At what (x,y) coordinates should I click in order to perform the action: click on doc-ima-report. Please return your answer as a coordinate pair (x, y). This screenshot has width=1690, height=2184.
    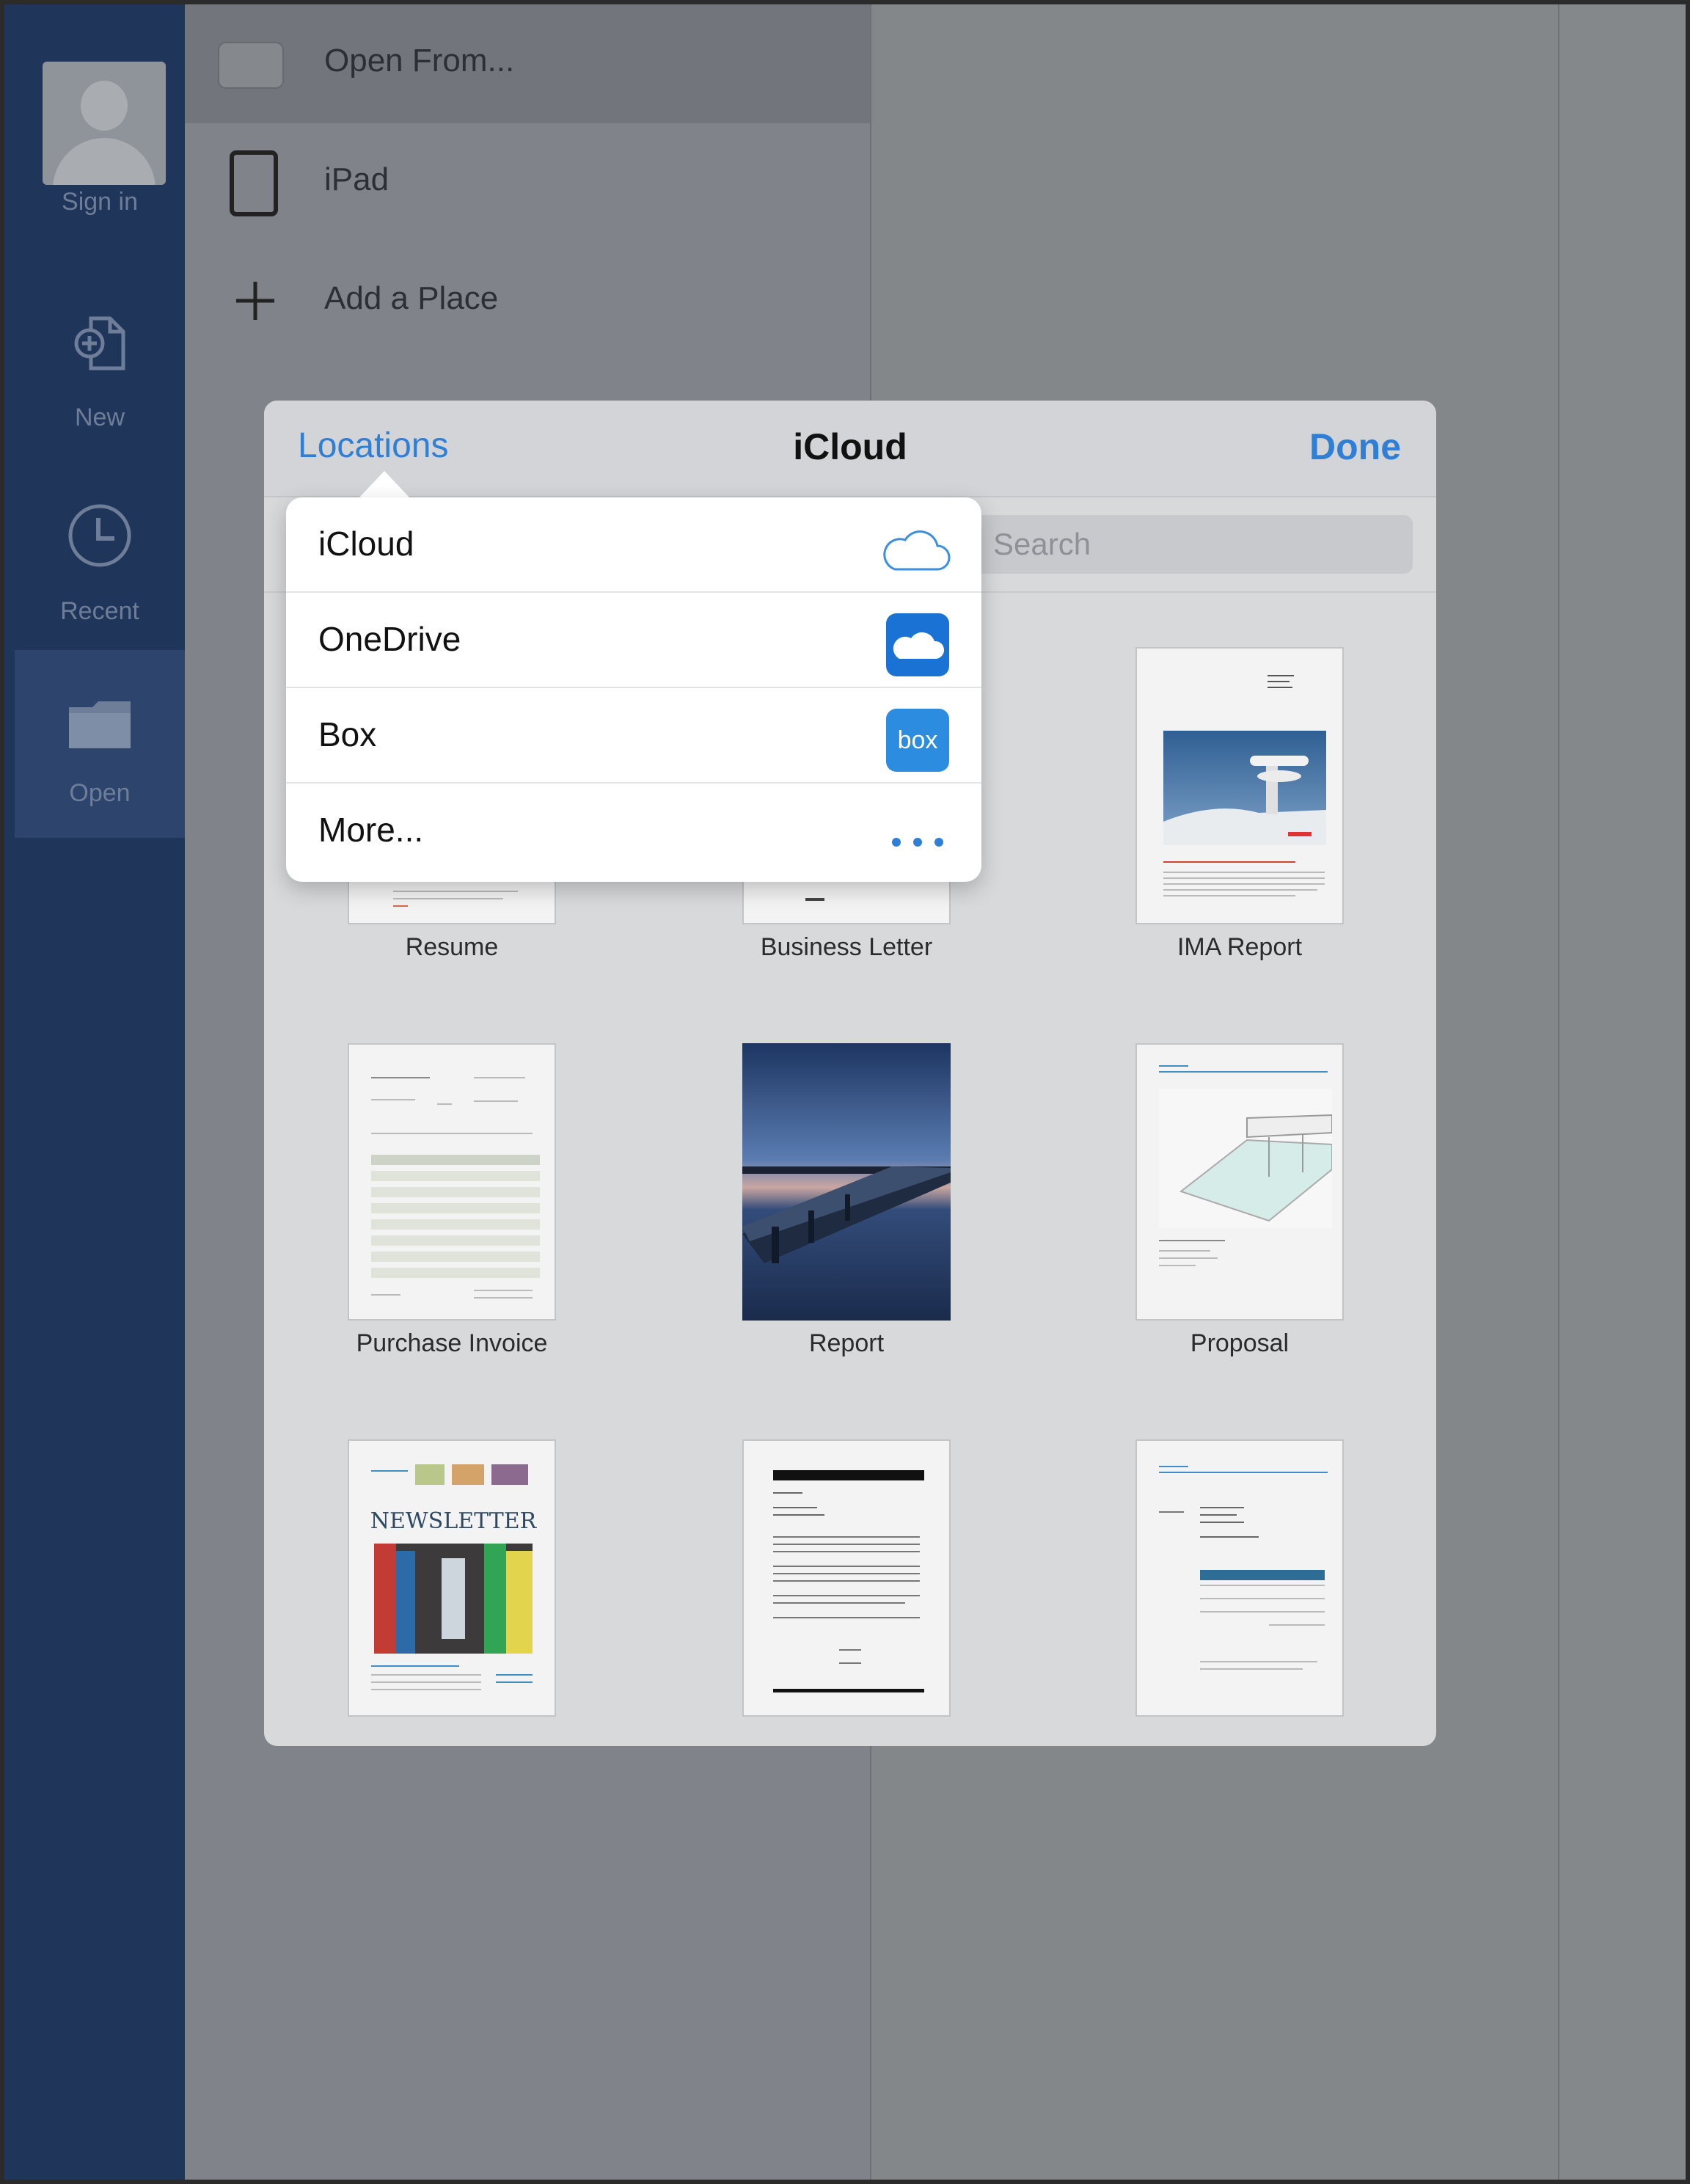
    Looking at the image, I should click on (1239, 786).